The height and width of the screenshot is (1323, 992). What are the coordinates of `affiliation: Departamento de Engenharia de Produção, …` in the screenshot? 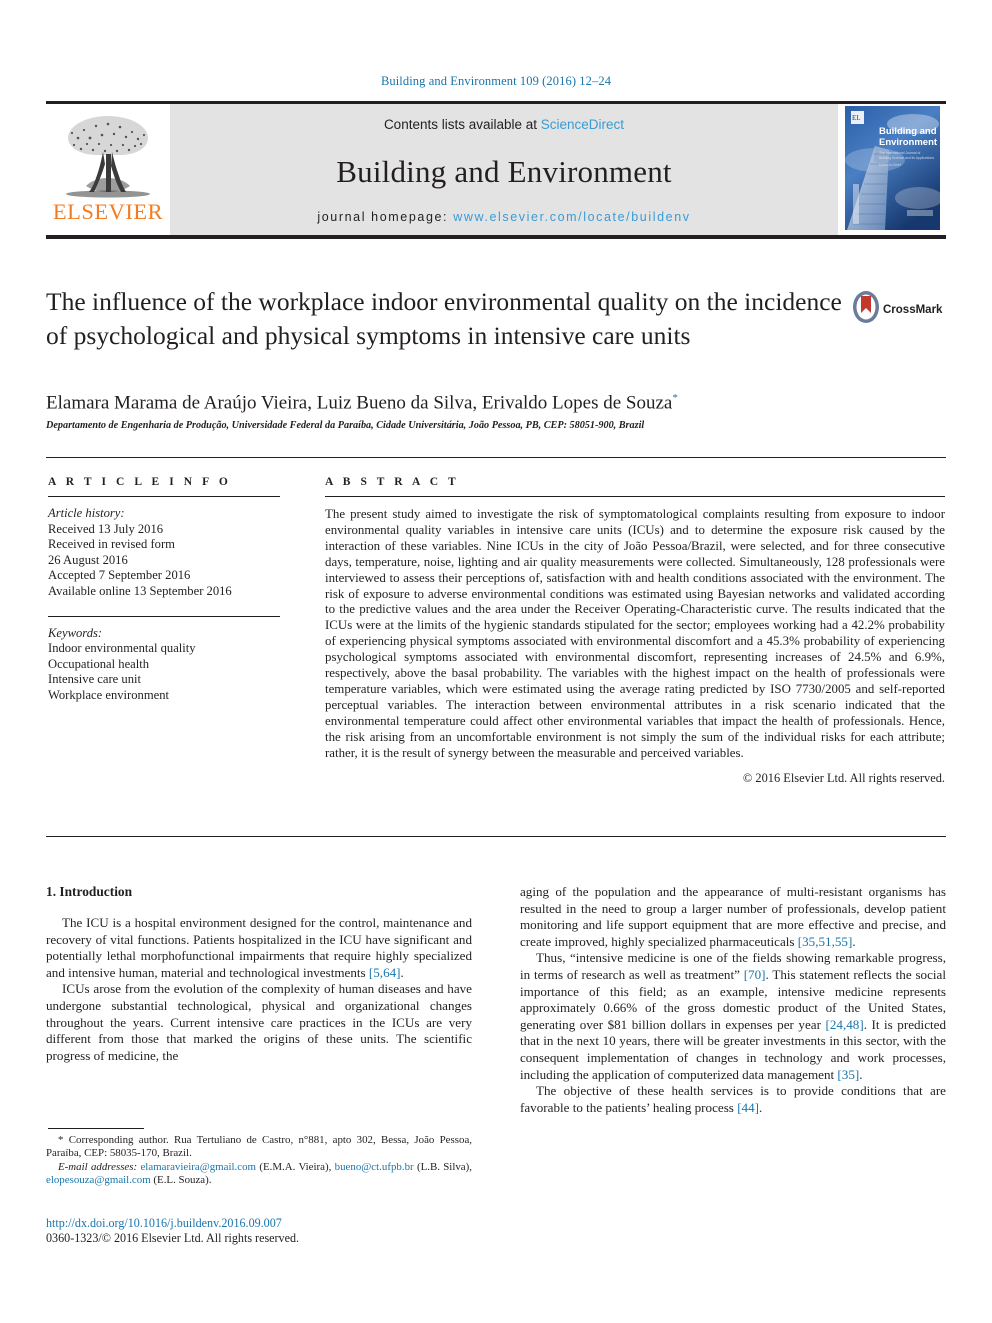 It's located at (345, 425).